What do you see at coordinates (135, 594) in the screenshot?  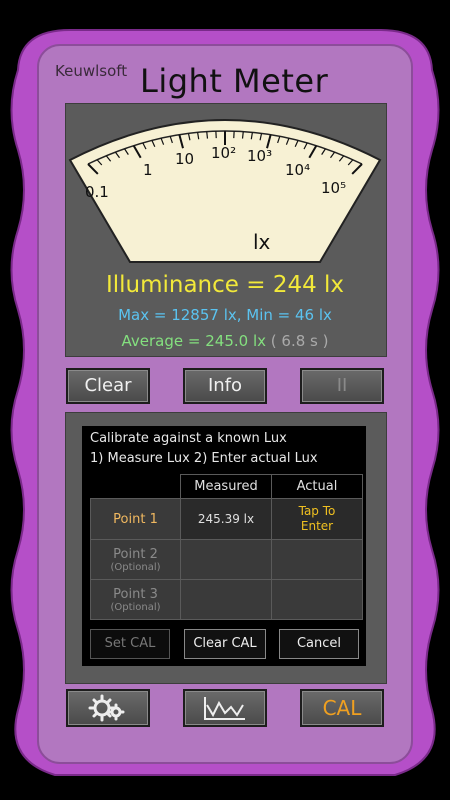 I see `point3-text: Point 3` at bounding box center [135, 594].